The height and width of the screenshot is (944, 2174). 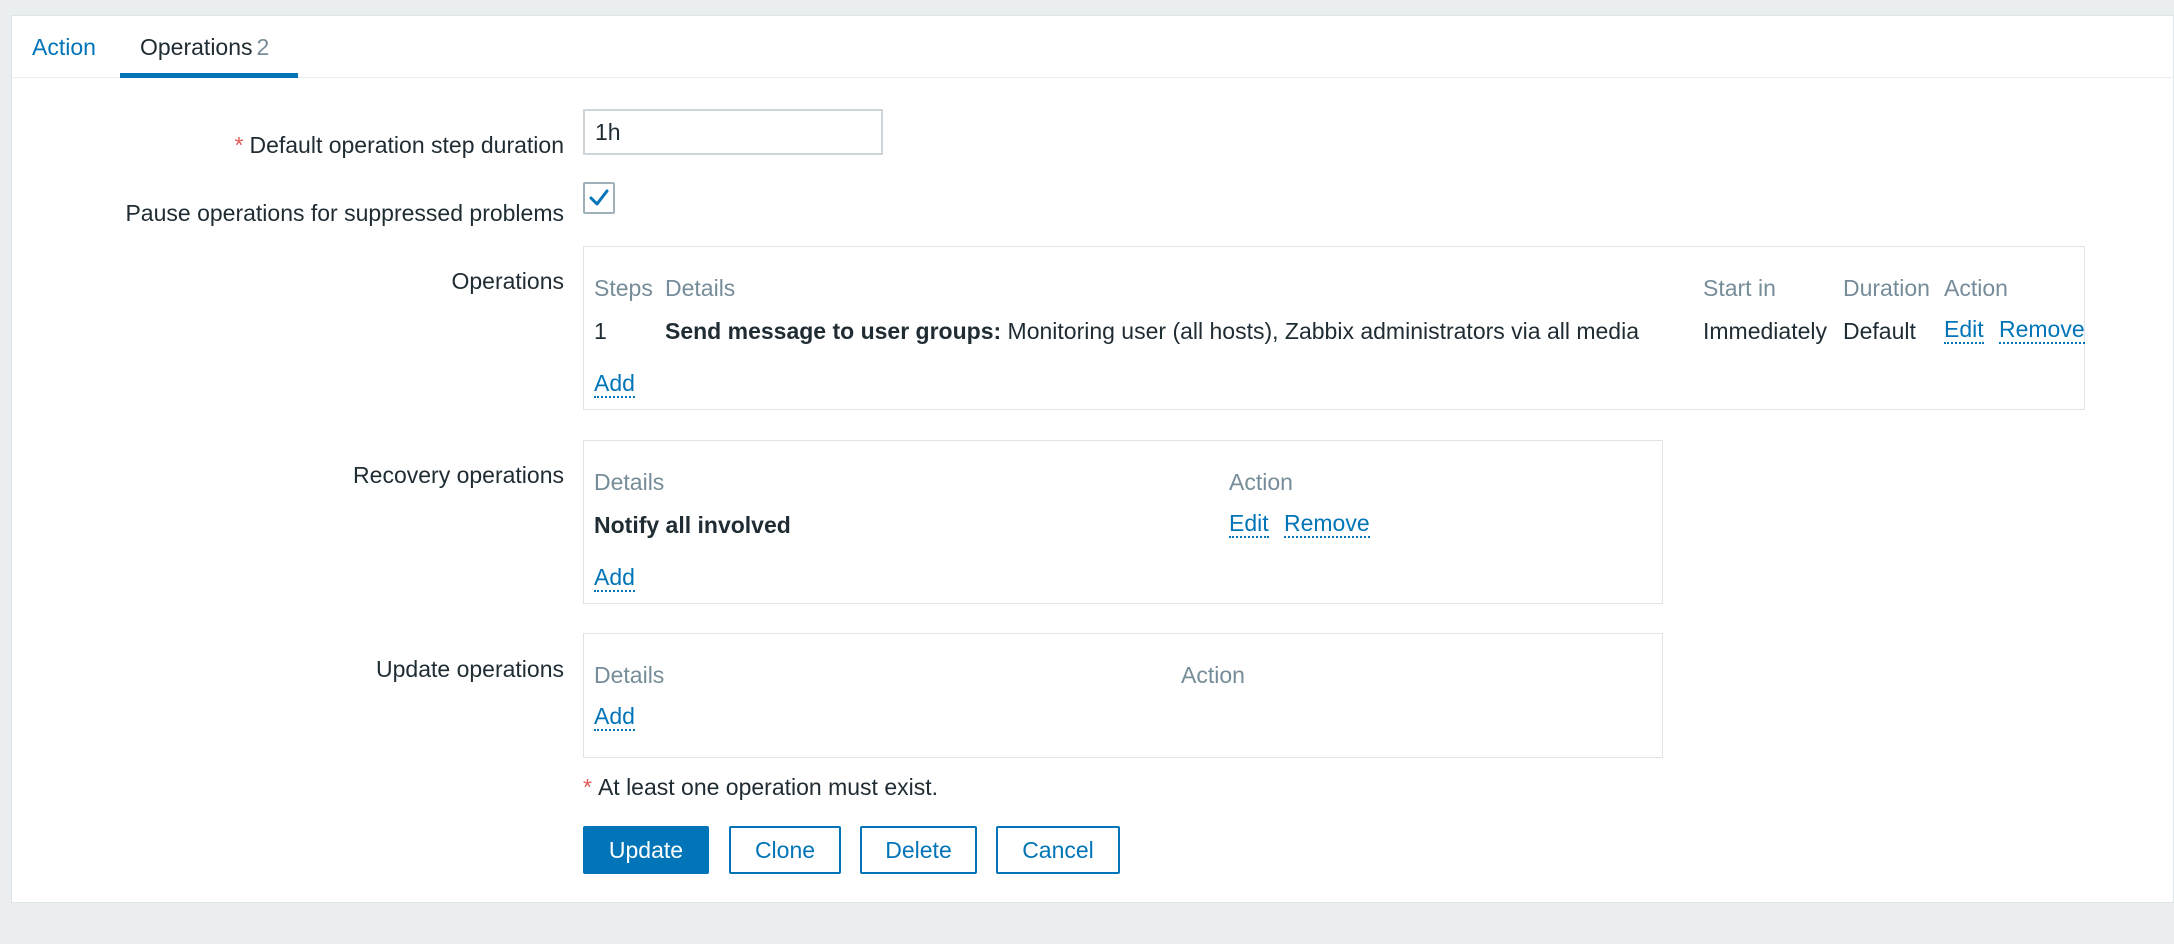 What do you see at coordinates (833, 331) in the screenshot?
I see `operation-details-type: Send message to user groups:` at bounding box center [833, 331].